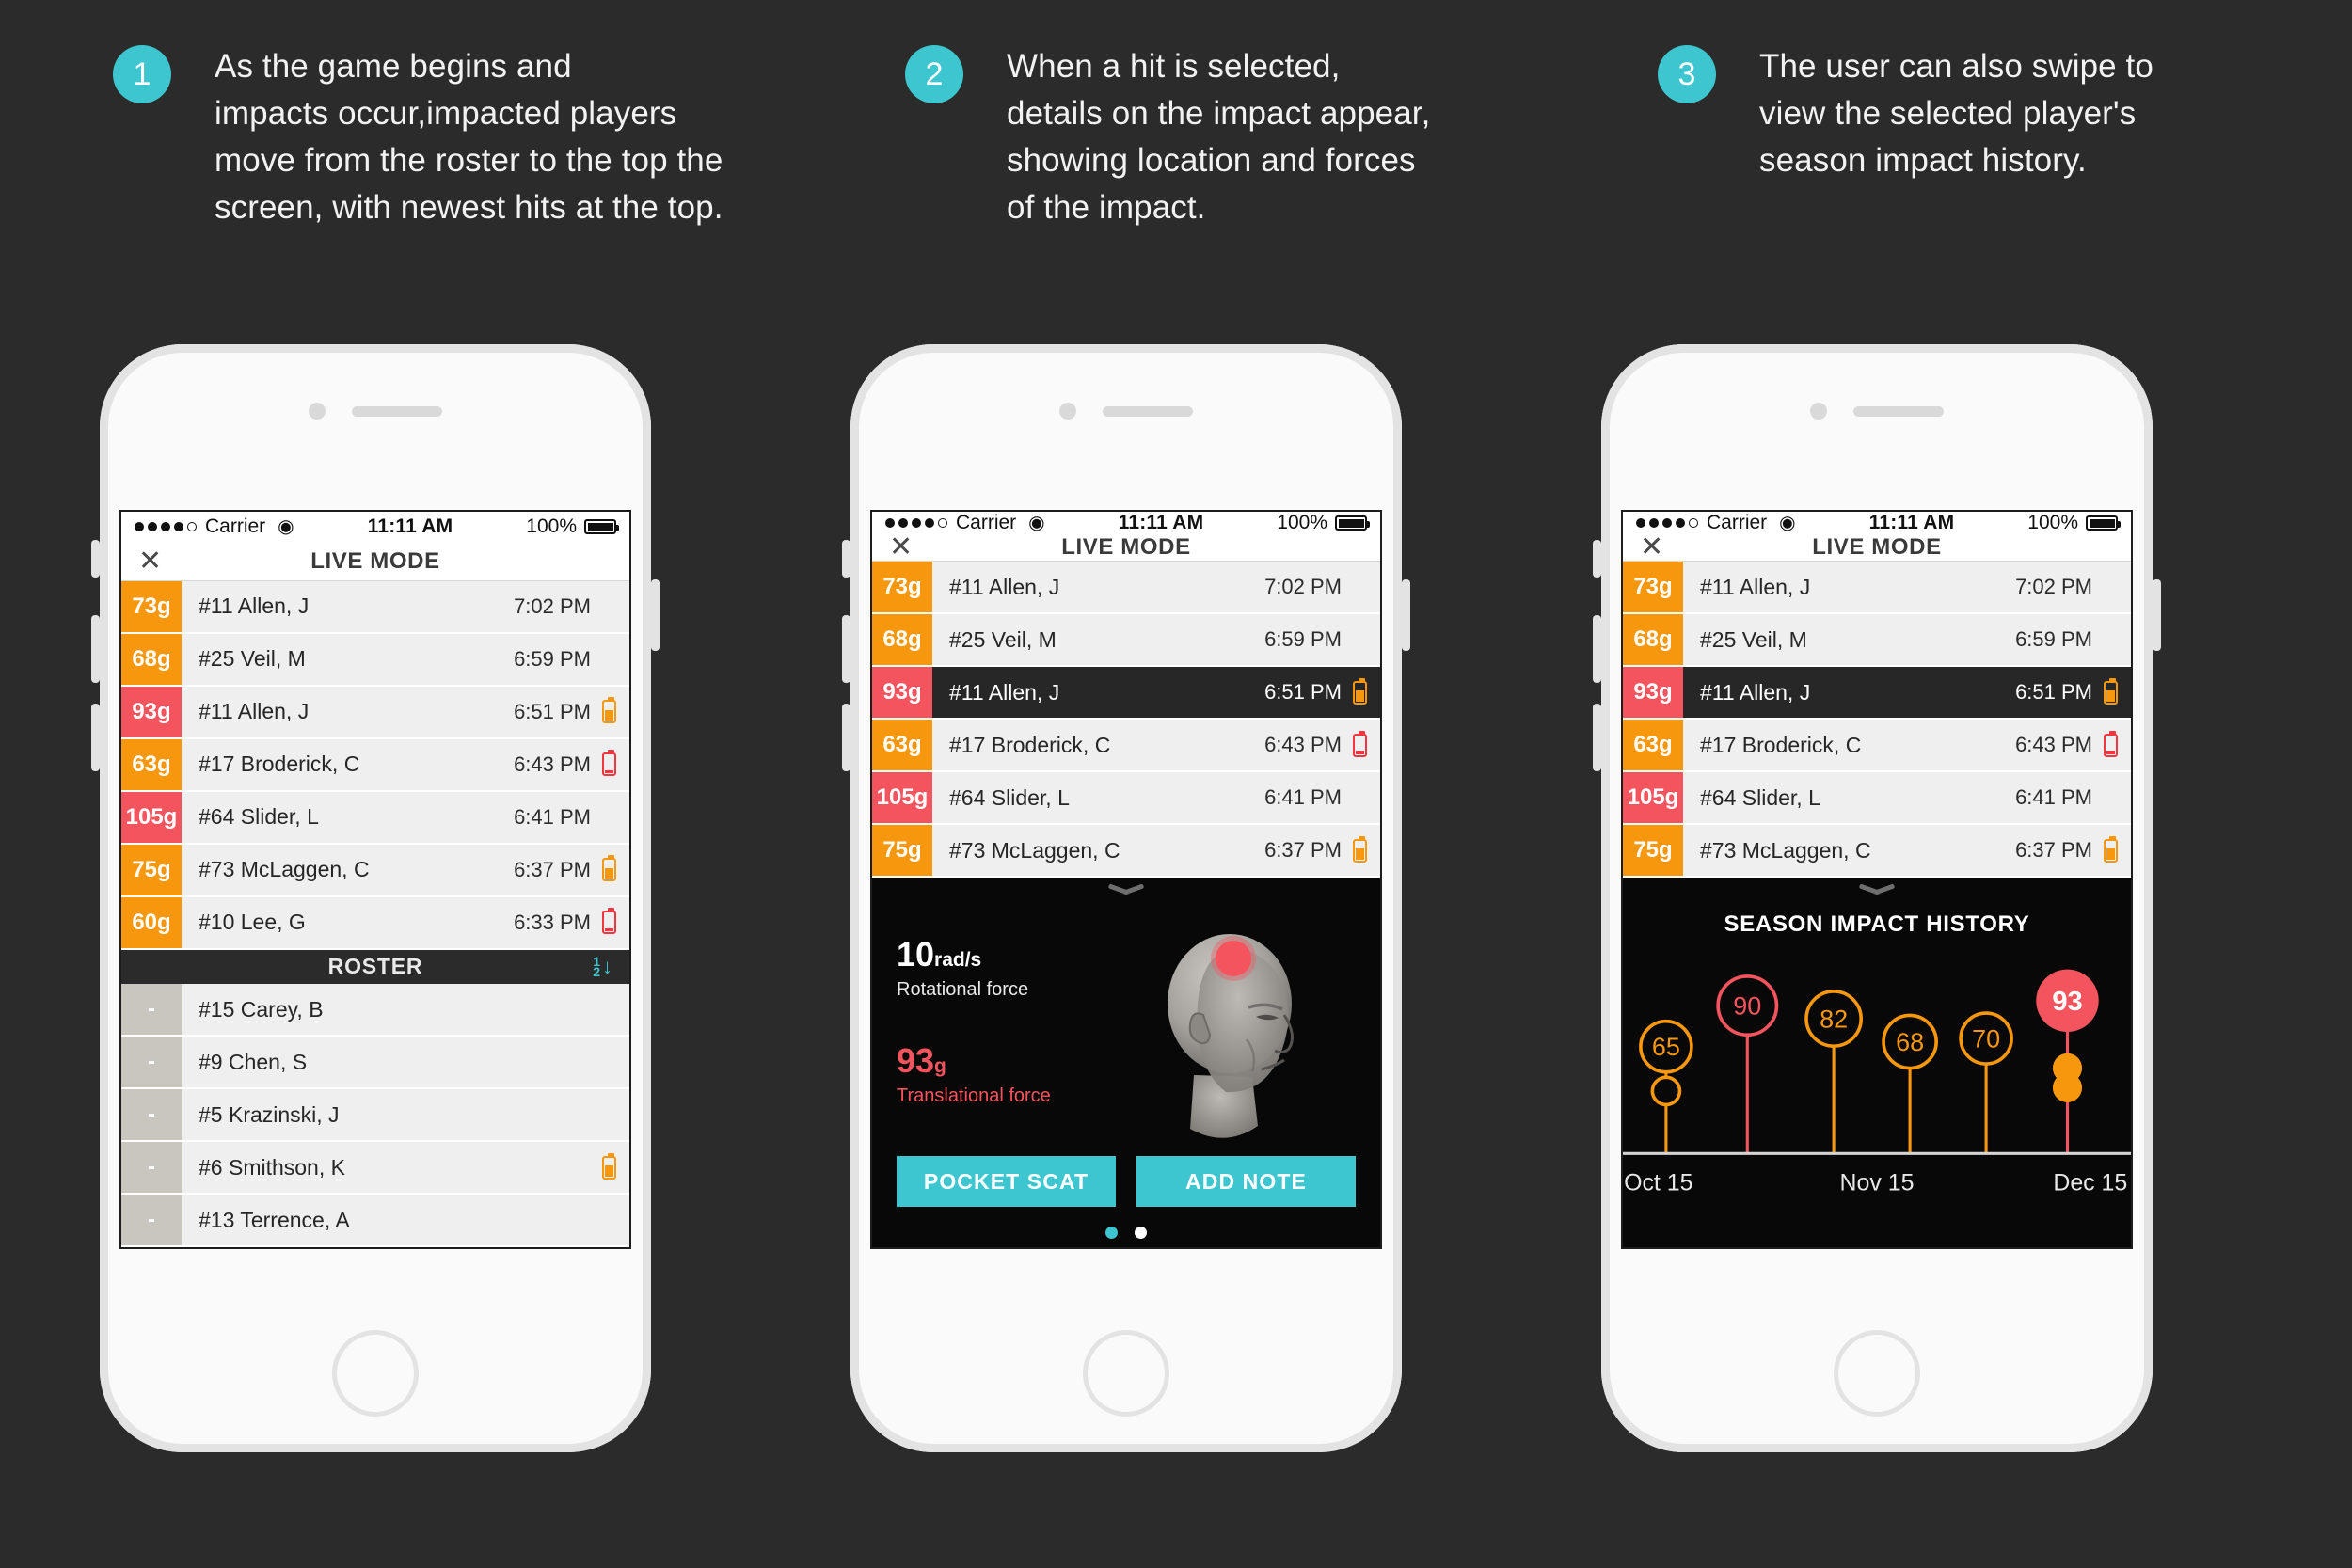 The image size is (2352, 1568). Describe the element at coordinates (963, 989) in the screenshot. I see `rotational-force-label: Rotational force` at that location.